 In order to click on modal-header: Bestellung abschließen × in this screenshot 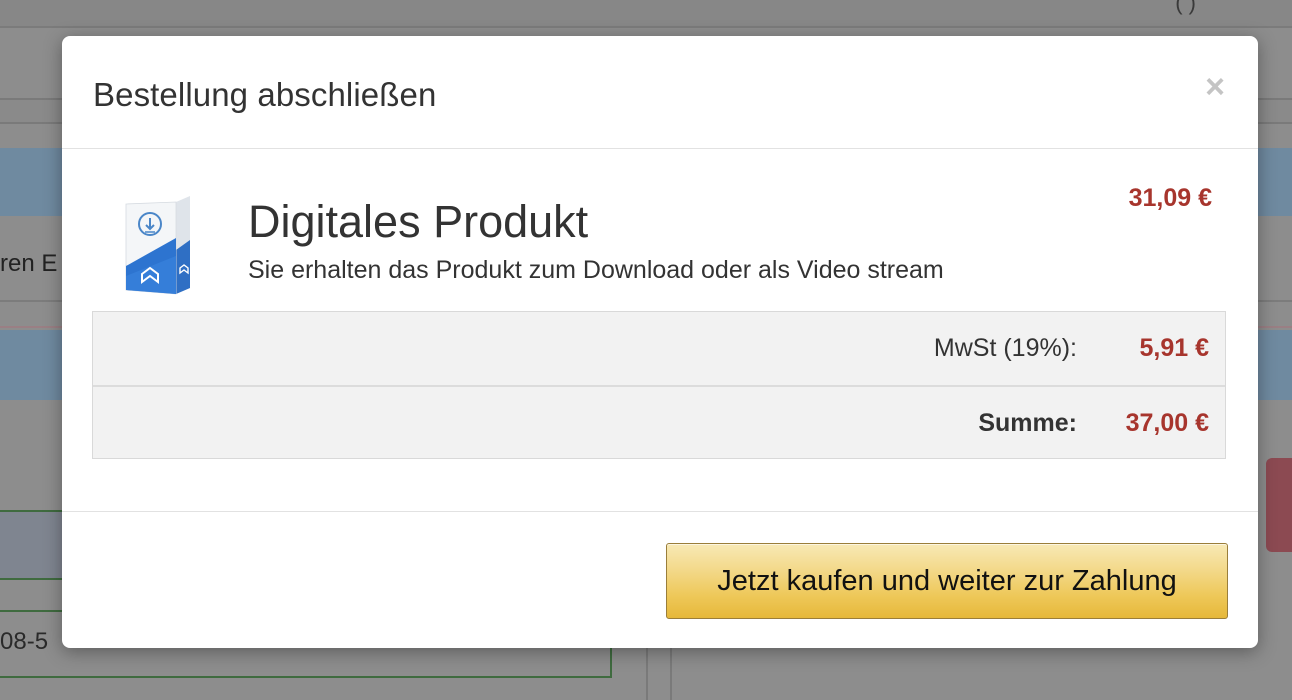, I will do `click(660, 92)`.